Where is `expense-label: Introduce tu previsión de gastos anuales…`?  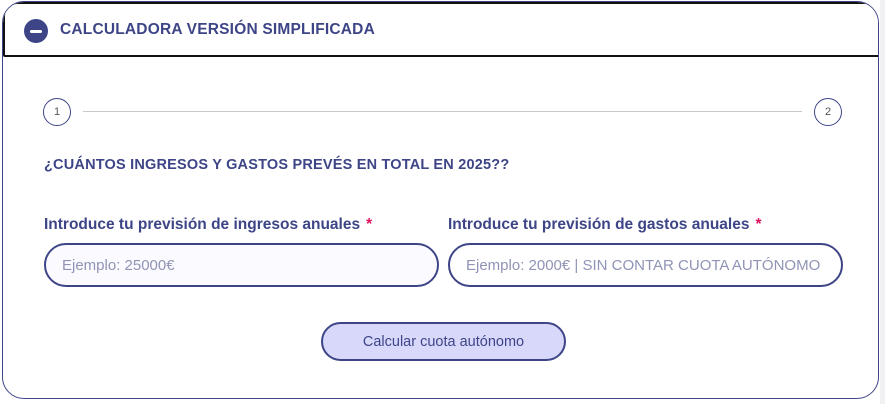
expense-label: Introduce tu previsión de gastos anuales… is located at coordinates (605, 225).